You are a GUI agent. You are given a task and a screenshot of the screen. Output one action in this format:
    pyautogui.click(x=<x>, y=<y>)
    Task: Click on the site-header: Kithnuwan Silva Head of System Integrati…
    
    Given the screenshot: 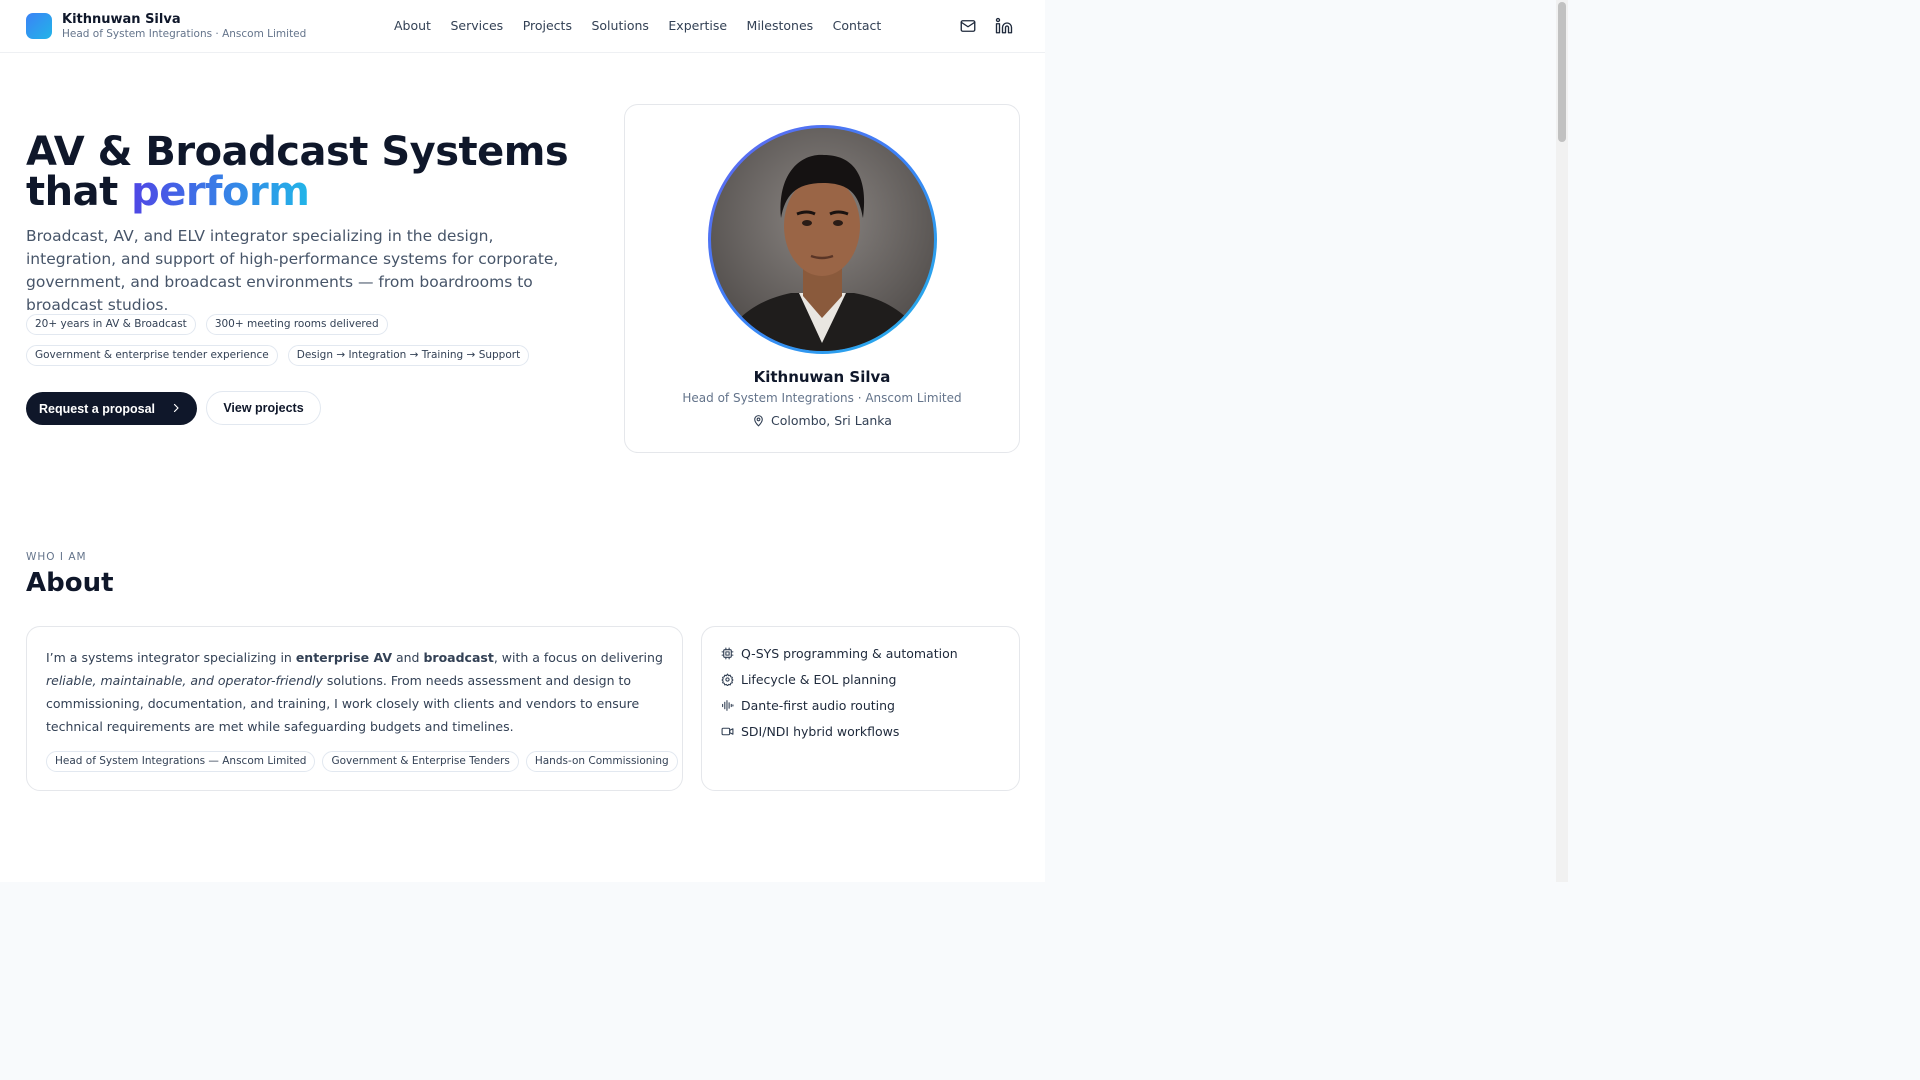 What is the action you would take?
    pyautogui.click(x=522, y=26)
    